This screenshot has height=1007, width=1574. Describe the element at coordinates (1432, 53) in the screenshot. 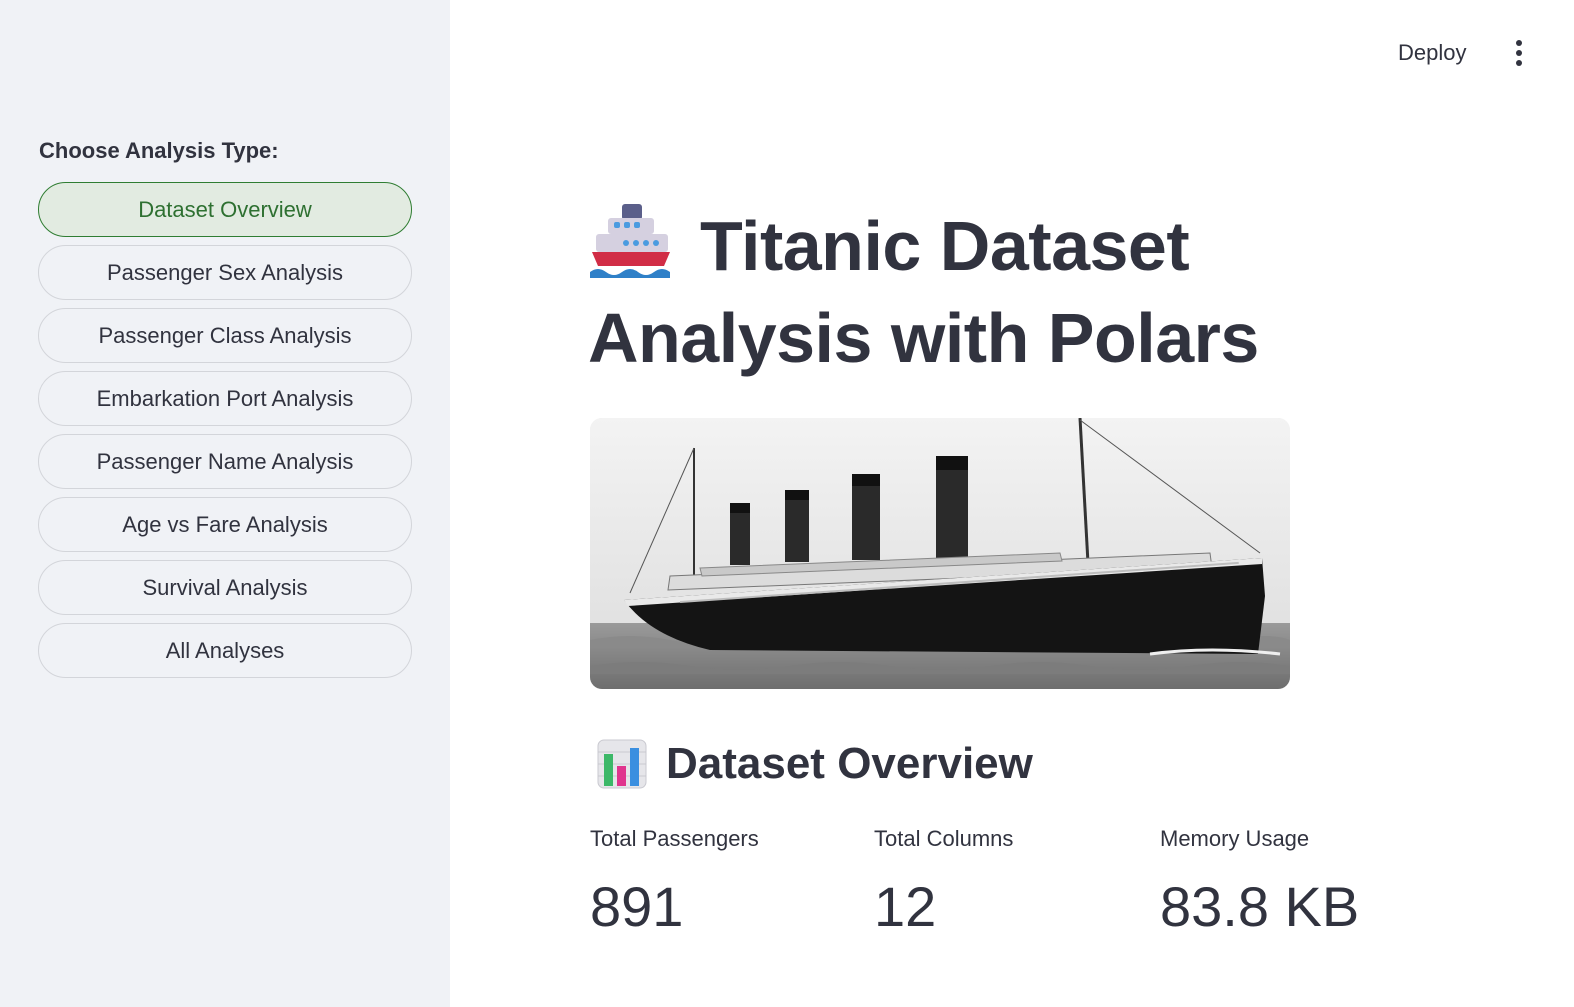

I see `deploy-button: Deploy` at that location.